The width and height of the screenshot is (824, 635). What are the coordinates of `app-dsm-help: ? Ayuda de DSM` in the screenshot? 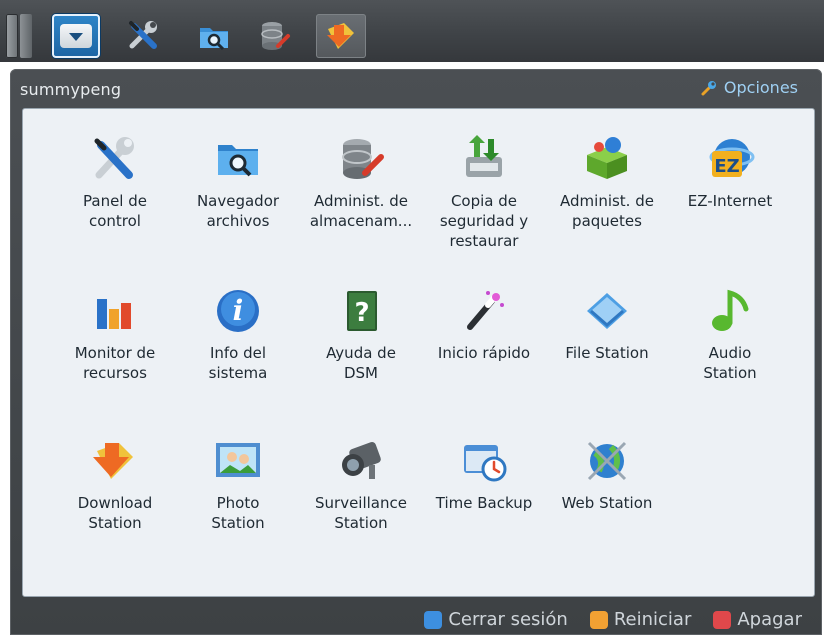 It's located at (361, 334).